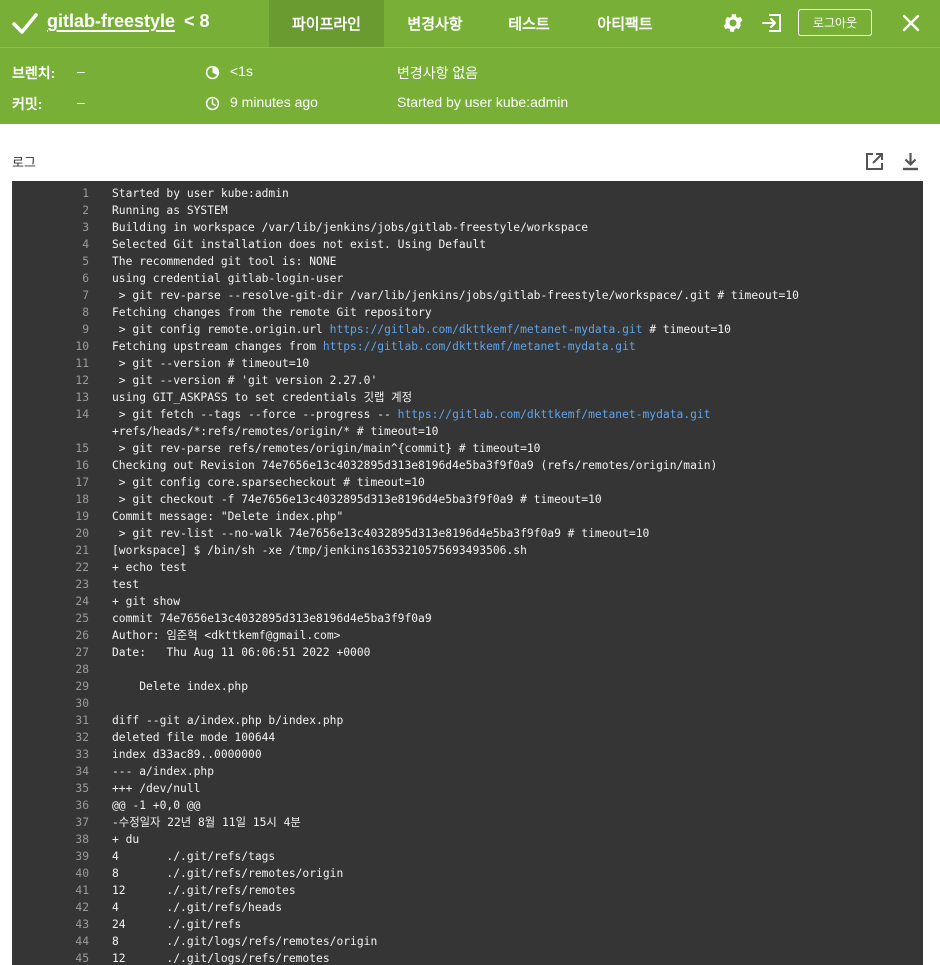 This screenshot has height=965, width=940. I want to click on time-ago-value: 9 minutes ago, so click(274, 102).